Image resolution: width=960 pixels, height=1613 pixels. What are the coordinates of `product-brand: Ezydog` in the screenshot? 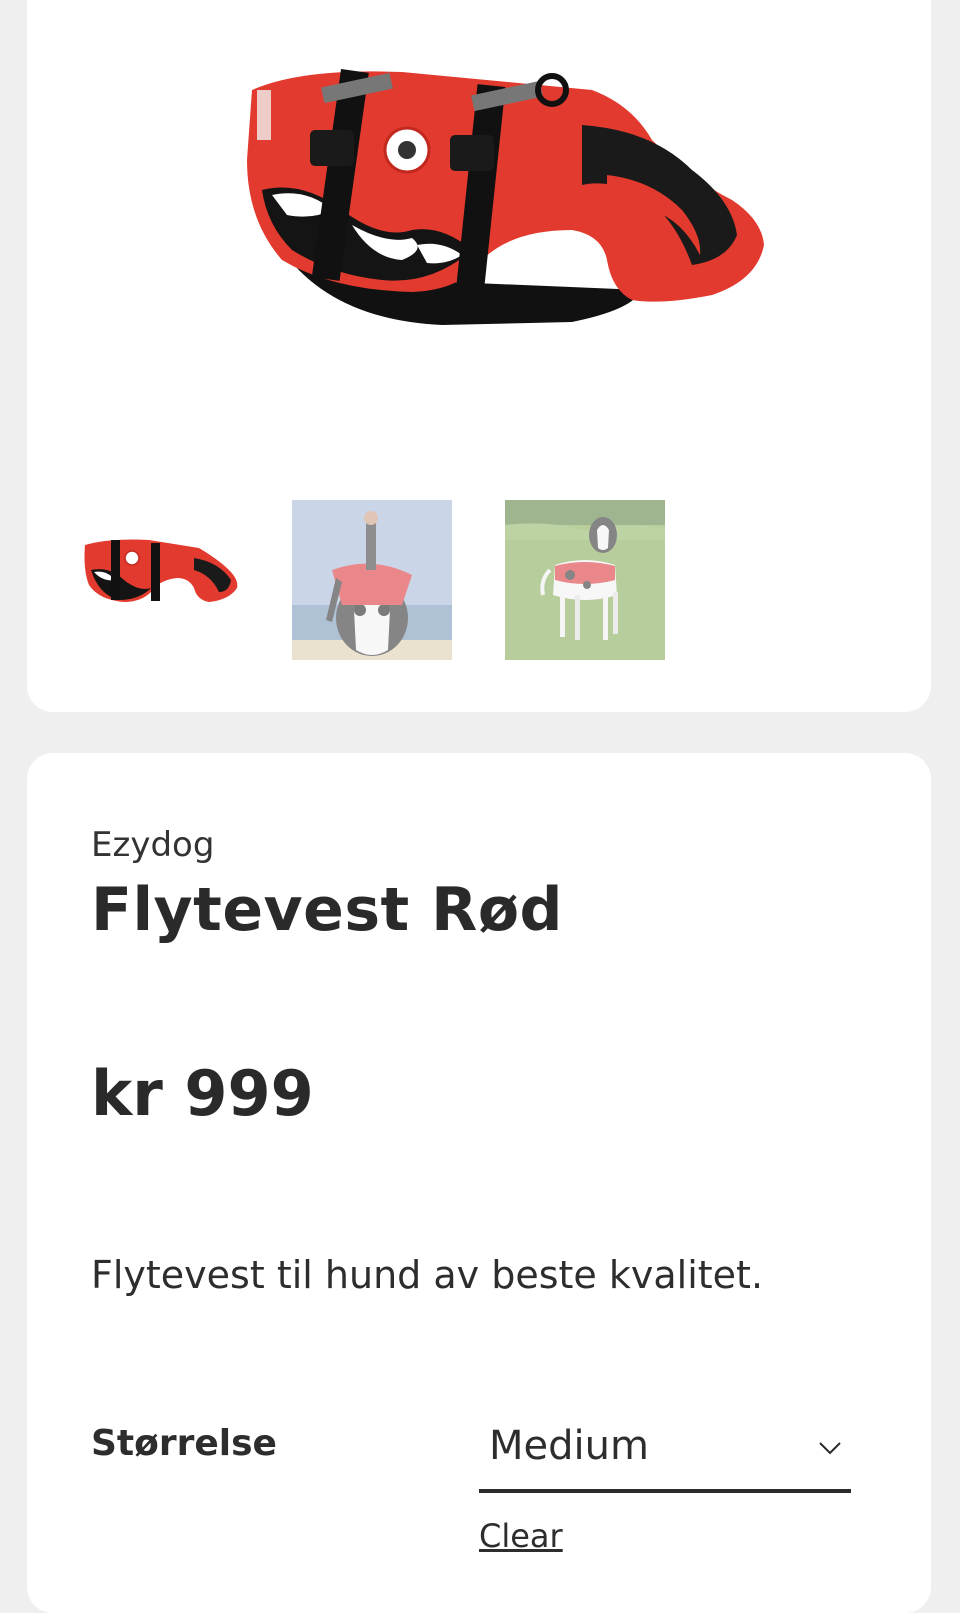 It's located at (152, 845).